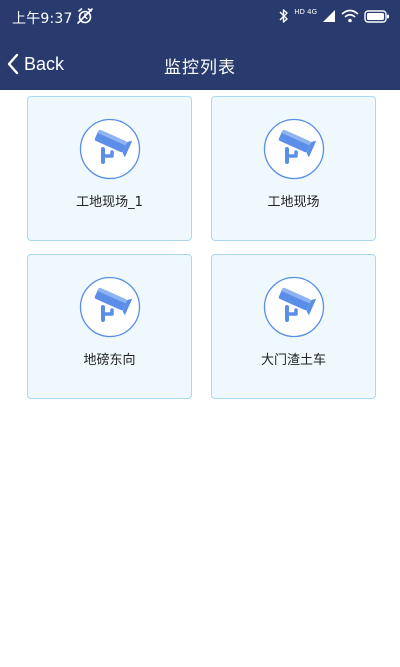  Describe the element at coordinates (200, 17) in the screenshot. I see `status-bar: 上午9:37 HD 4G` at that location.